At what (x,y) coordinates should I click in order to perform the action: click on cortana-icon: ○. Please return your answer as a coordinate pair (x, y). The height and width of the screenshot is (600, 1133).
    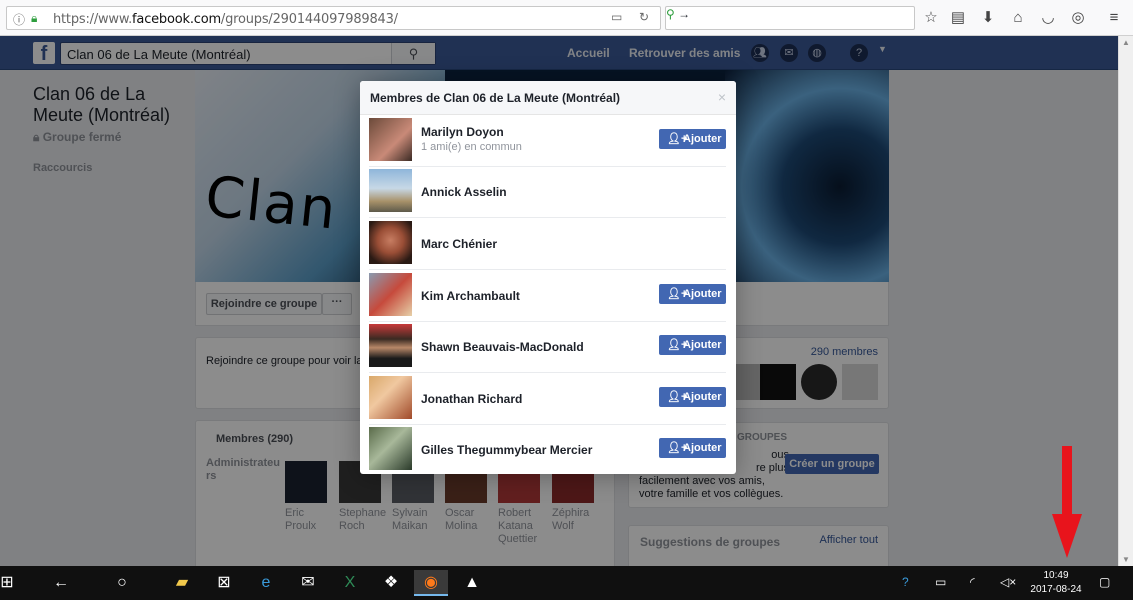
    Looking at the image, I should click on (122, 583).